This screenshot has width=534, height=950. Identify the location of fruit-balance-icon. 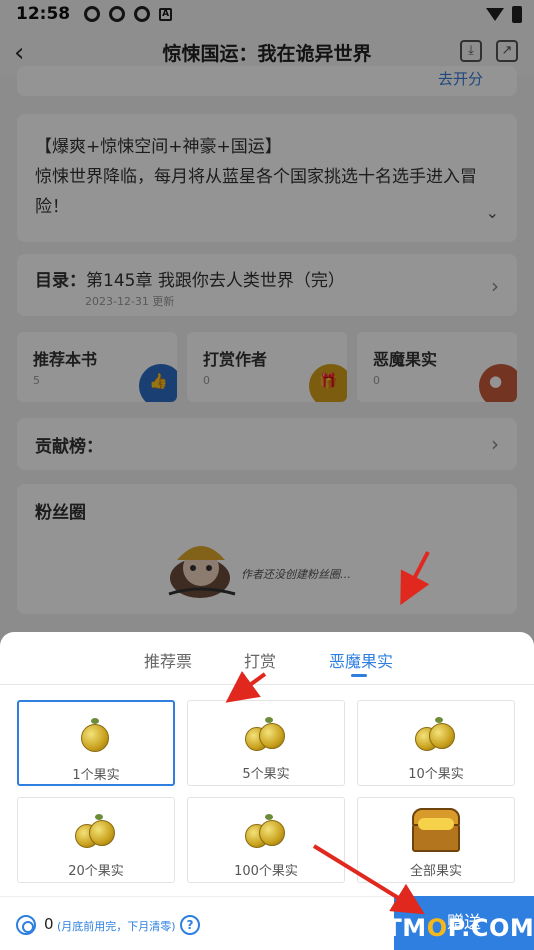
(26, 925).